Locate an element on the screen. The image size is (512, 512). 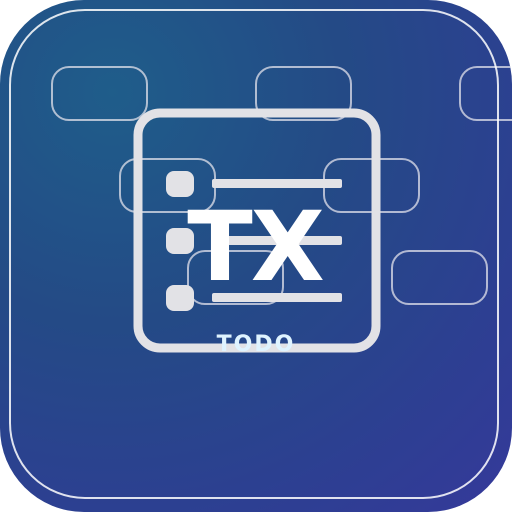
app-label: TODO is located at coordinates (256, 344).